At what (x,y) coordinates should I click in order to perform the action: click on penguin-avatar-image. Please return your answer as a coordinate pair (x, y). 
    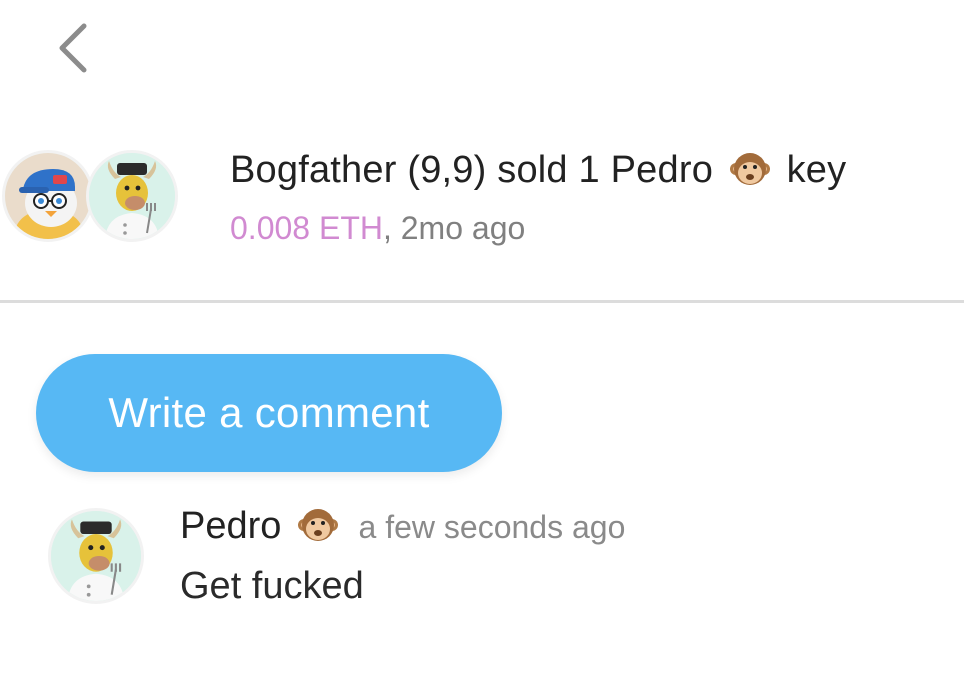
    Looking at the image, I should click on (48, 196).